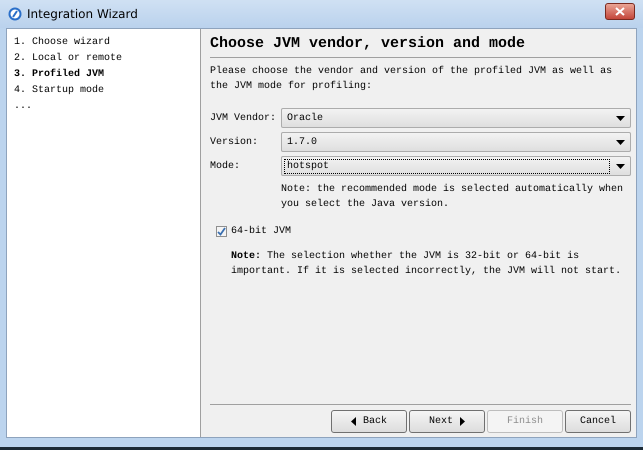  Describe the element at coordinates (63, 43) in the screenshot. I see `step-item: 1. Choose wizard` at that location.